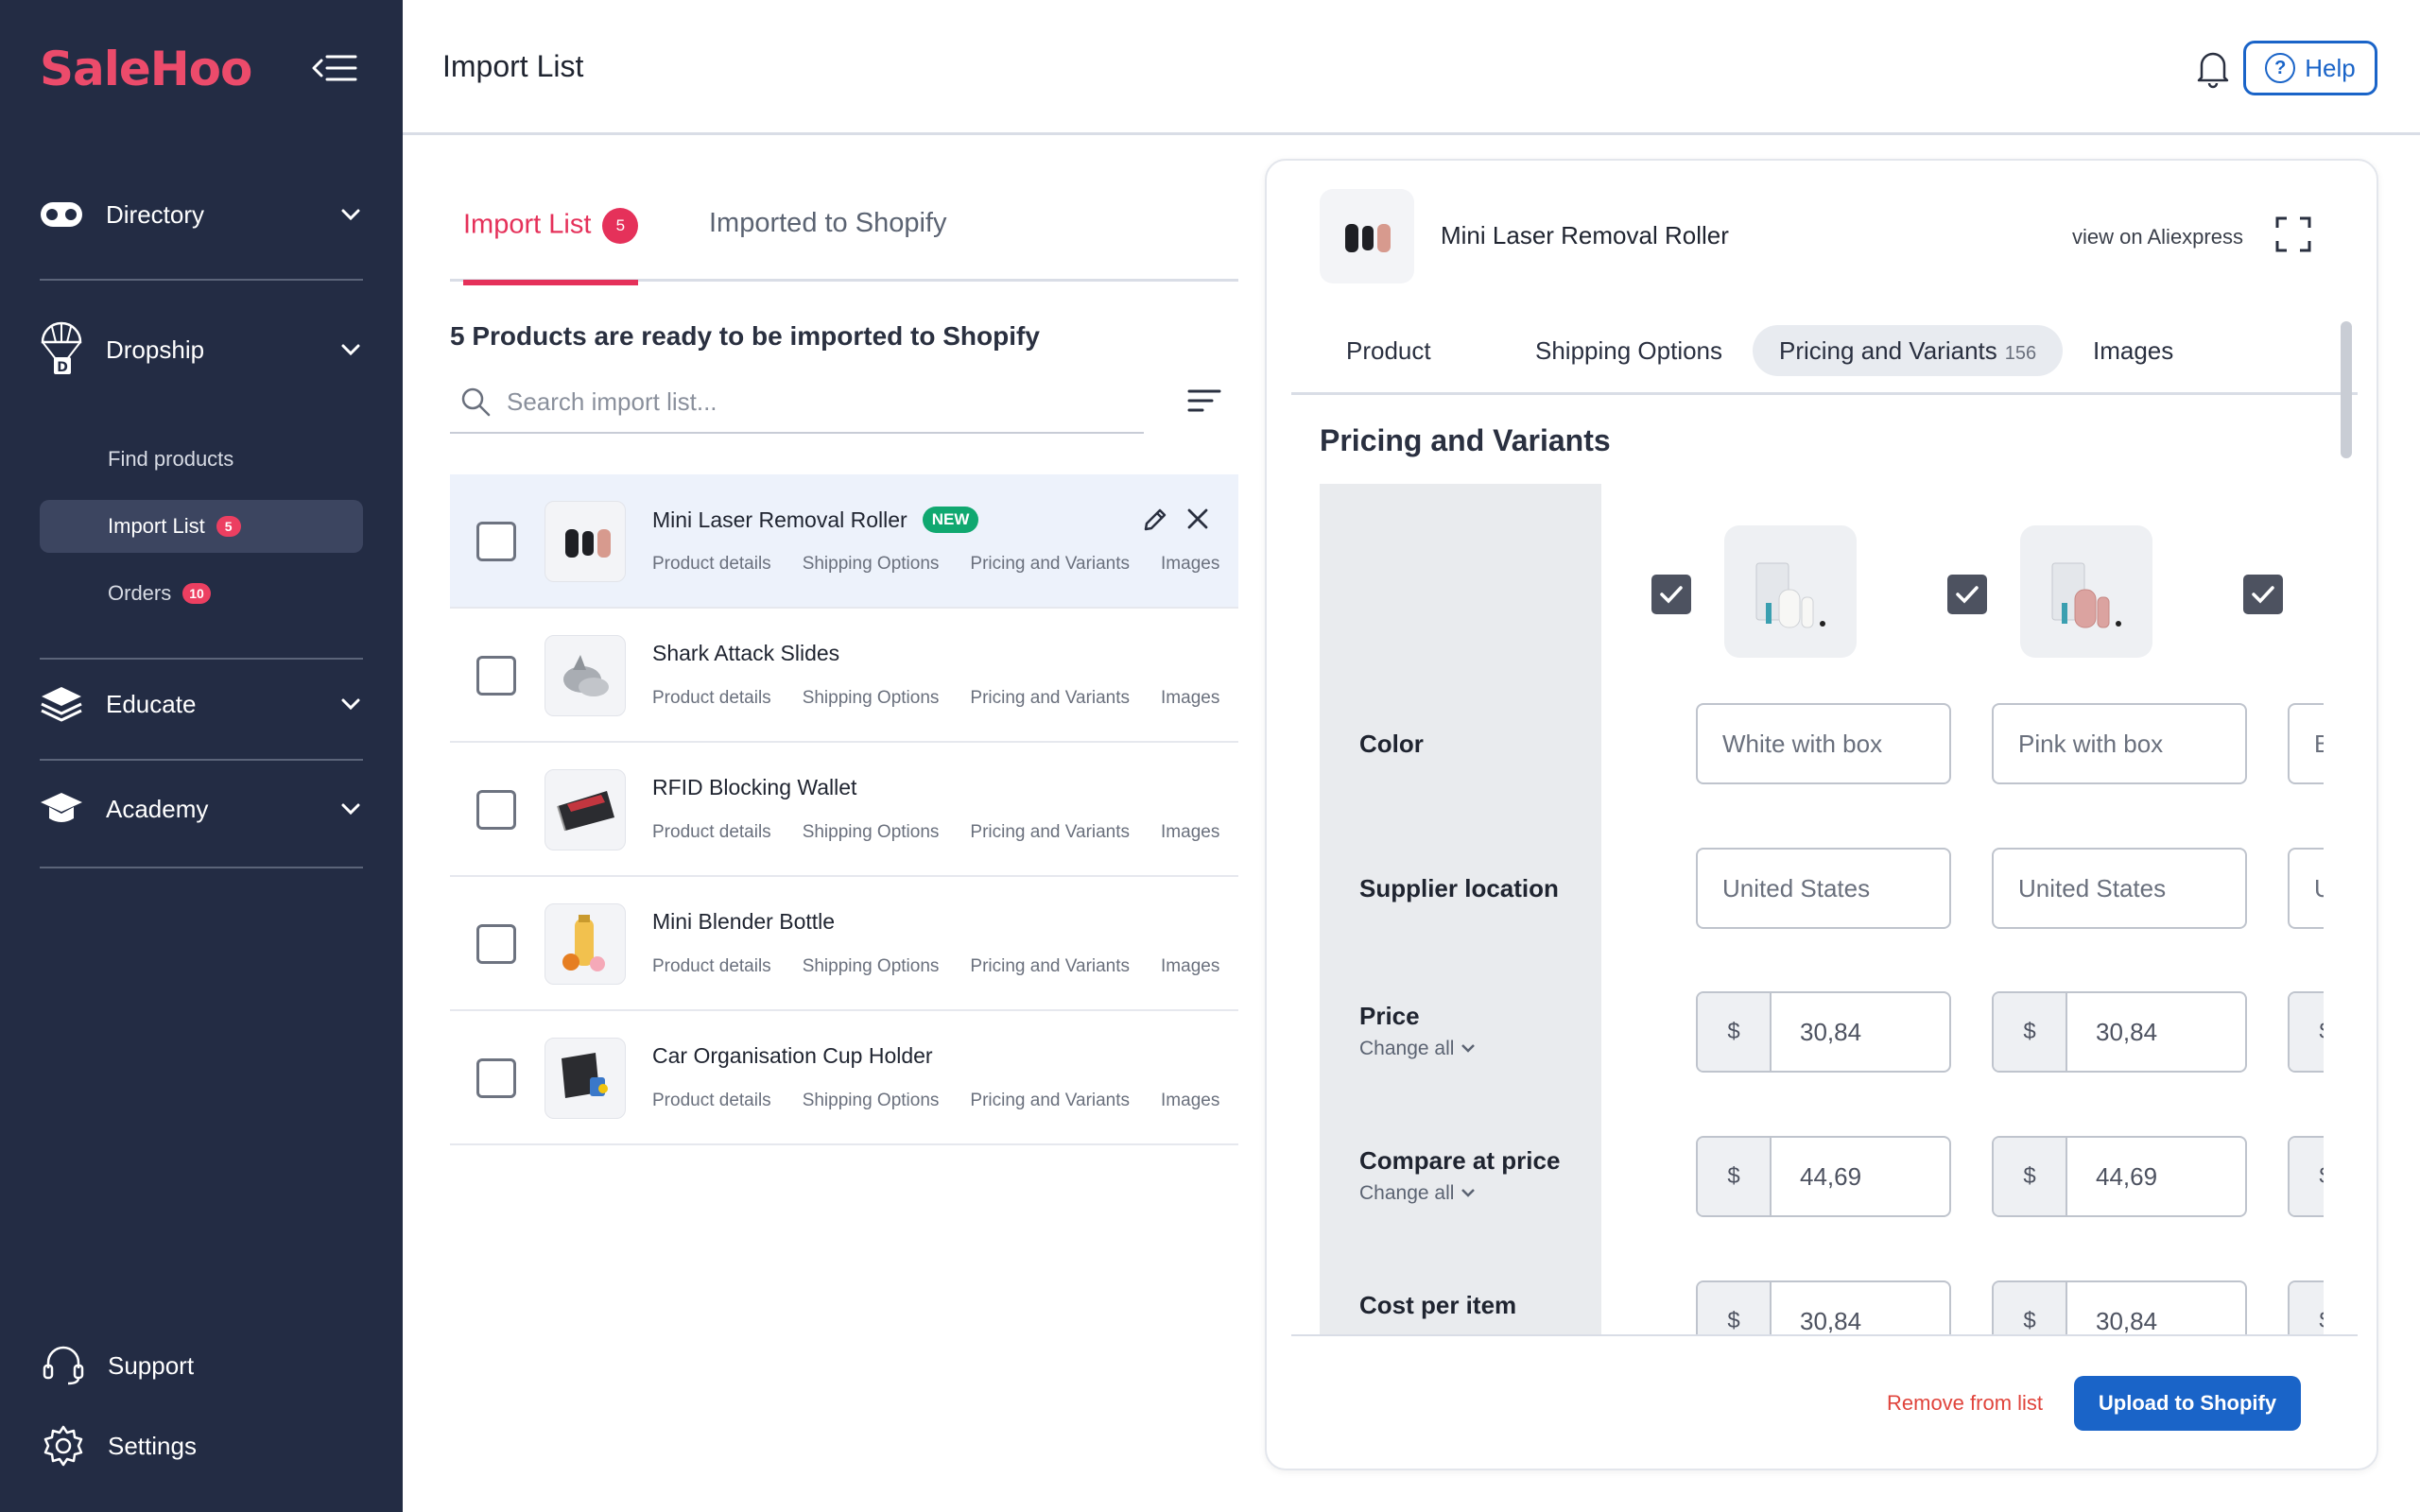 The image size is (2420, 1512). What do you see at coordinates (1965, 1403) in the screenshot?
I see `remove-from-list-button: Remove from list` at bounding box center [1965, 1403].